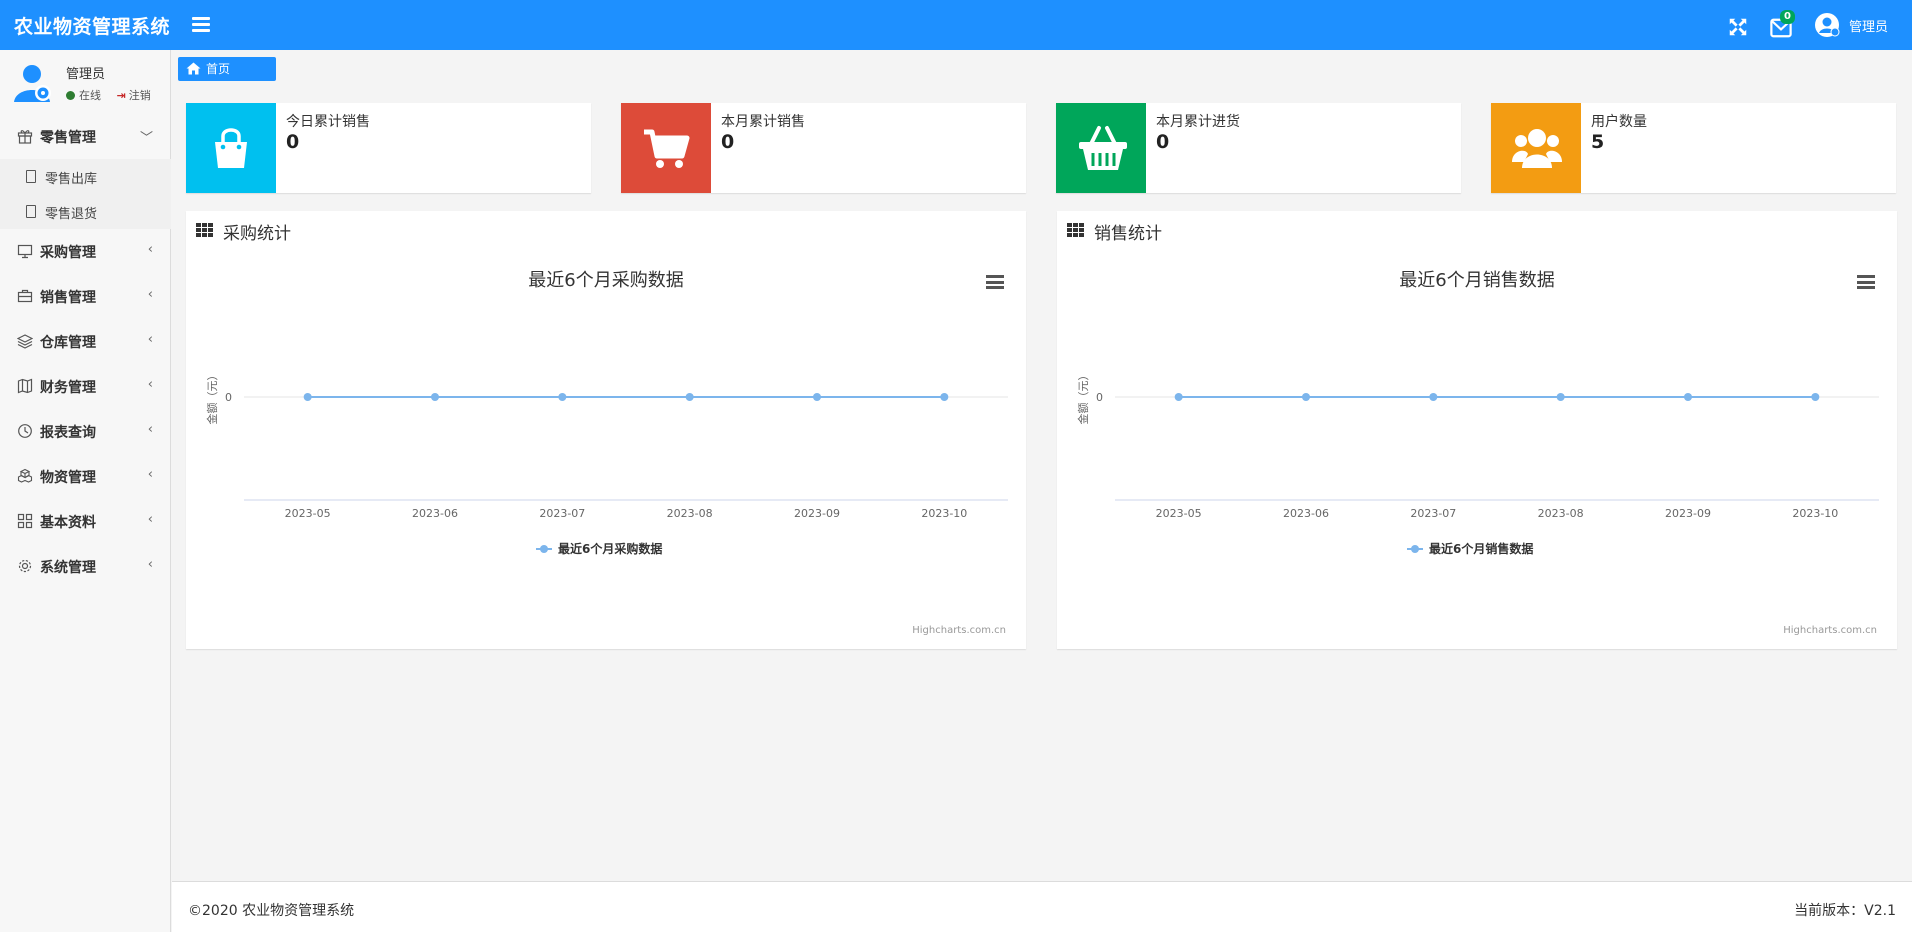 The image size is (1912, 932). I want to click on sidebar-item-label: 系统管理, so click(68, 568).